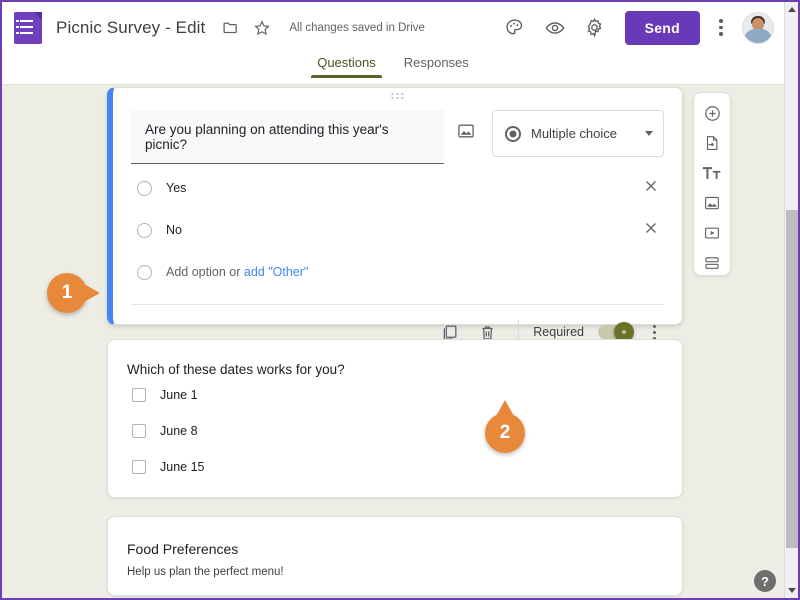 The width and height of the screenshot is (800, 600). Describe the element at coordinates (24, 28) in the screenshot. I see `logo-lines` at that location.